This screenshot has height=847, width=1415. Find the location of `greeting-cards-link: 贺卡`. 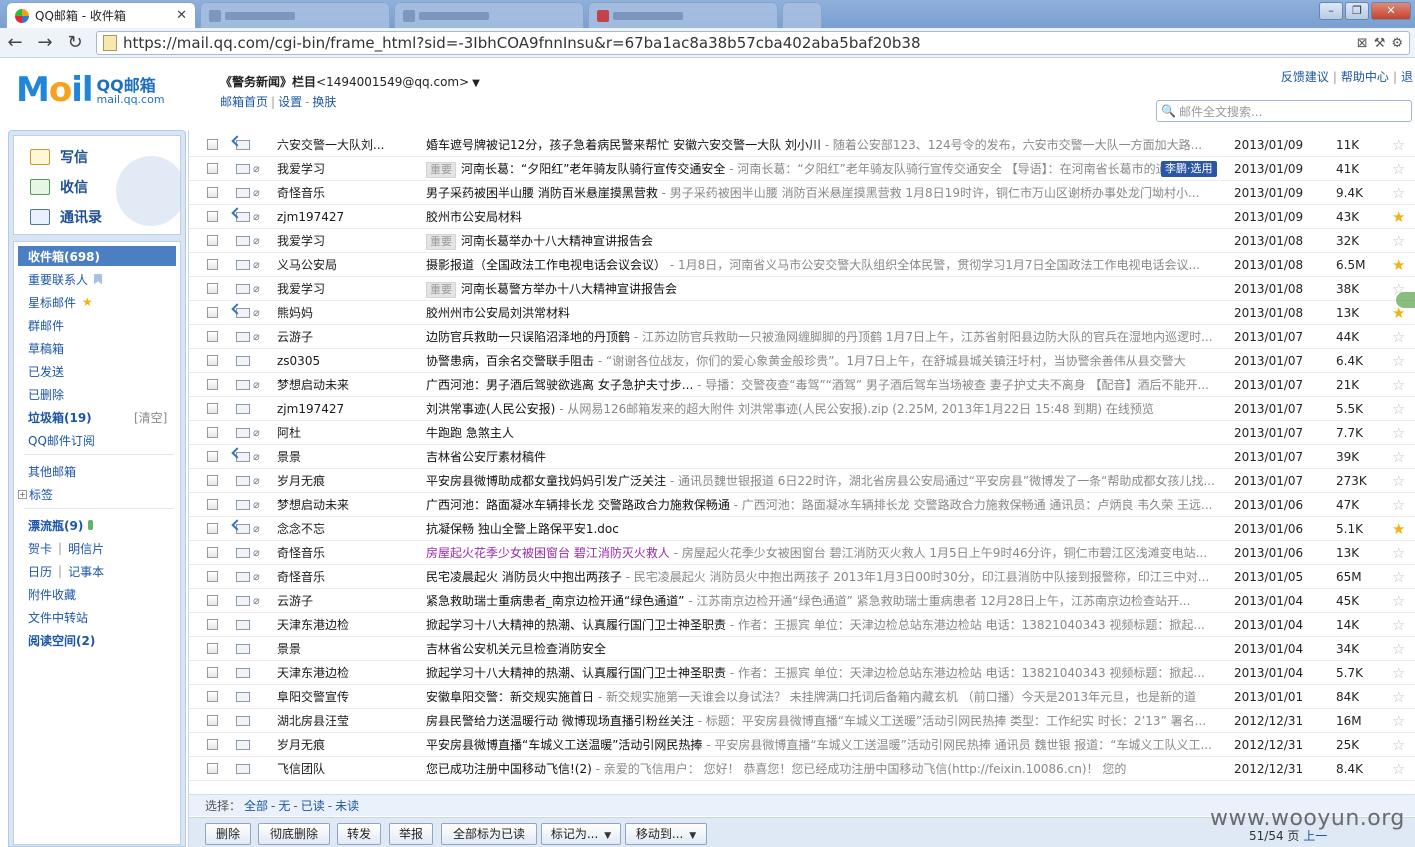

greeting-cards-link: 贺卡 is located at coordinates (40, 548).